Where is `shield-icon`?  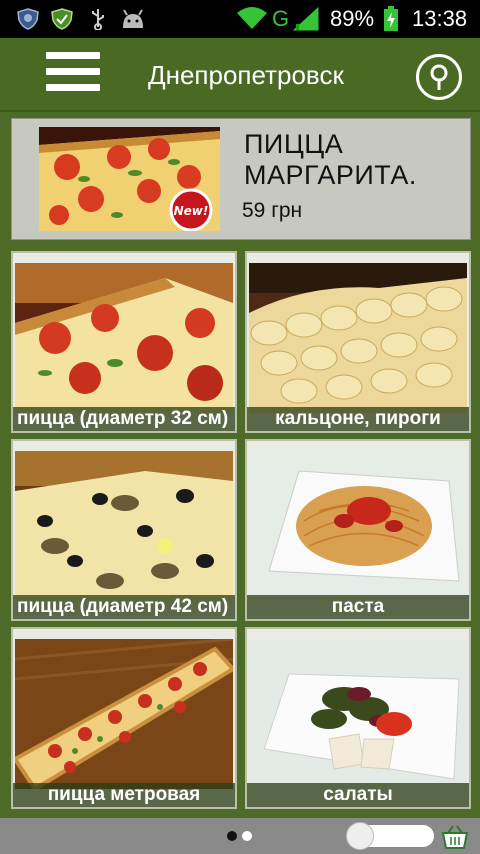
shield-icon is located at coordinates (28, 19).